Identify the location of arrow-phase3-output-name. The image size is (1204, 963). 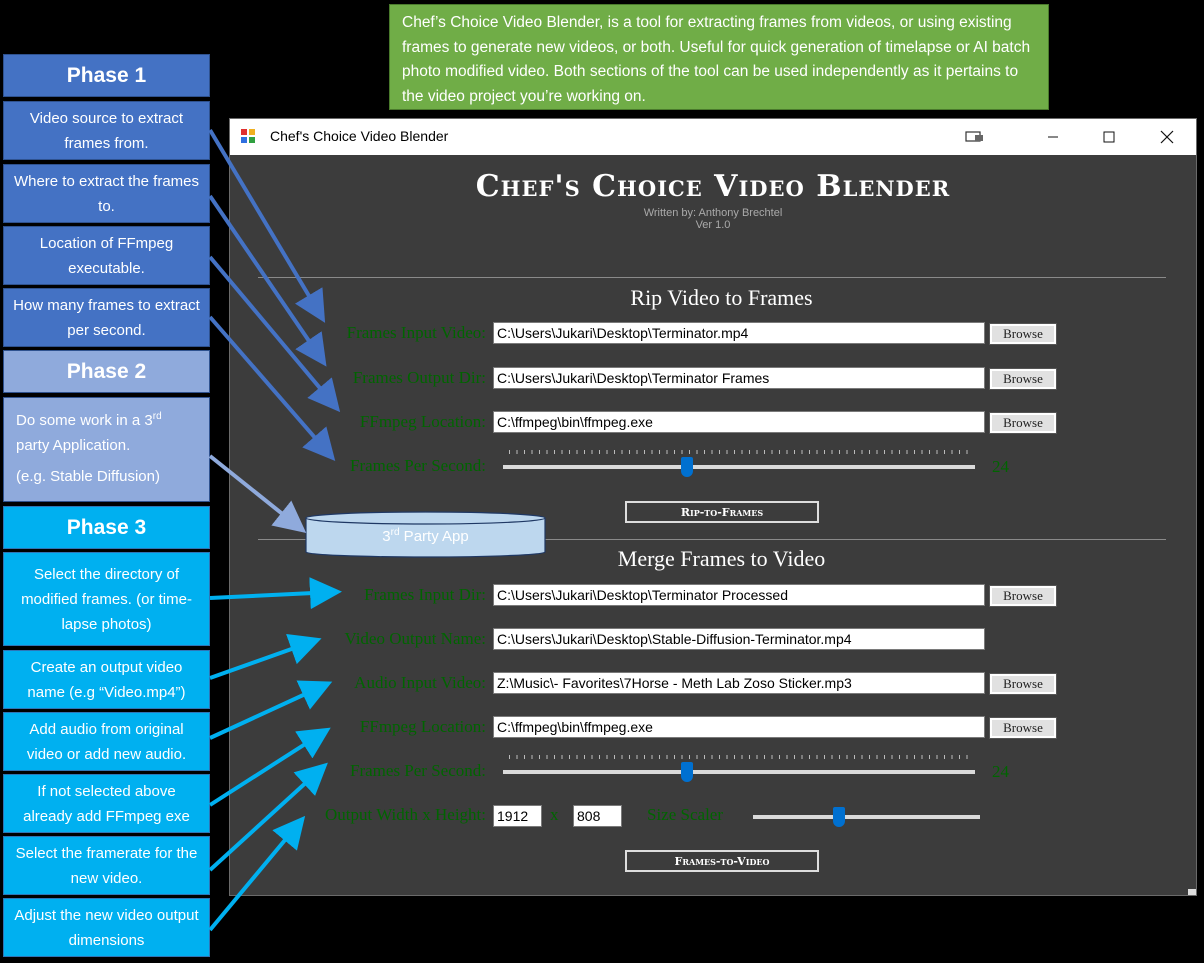
(265, 656).